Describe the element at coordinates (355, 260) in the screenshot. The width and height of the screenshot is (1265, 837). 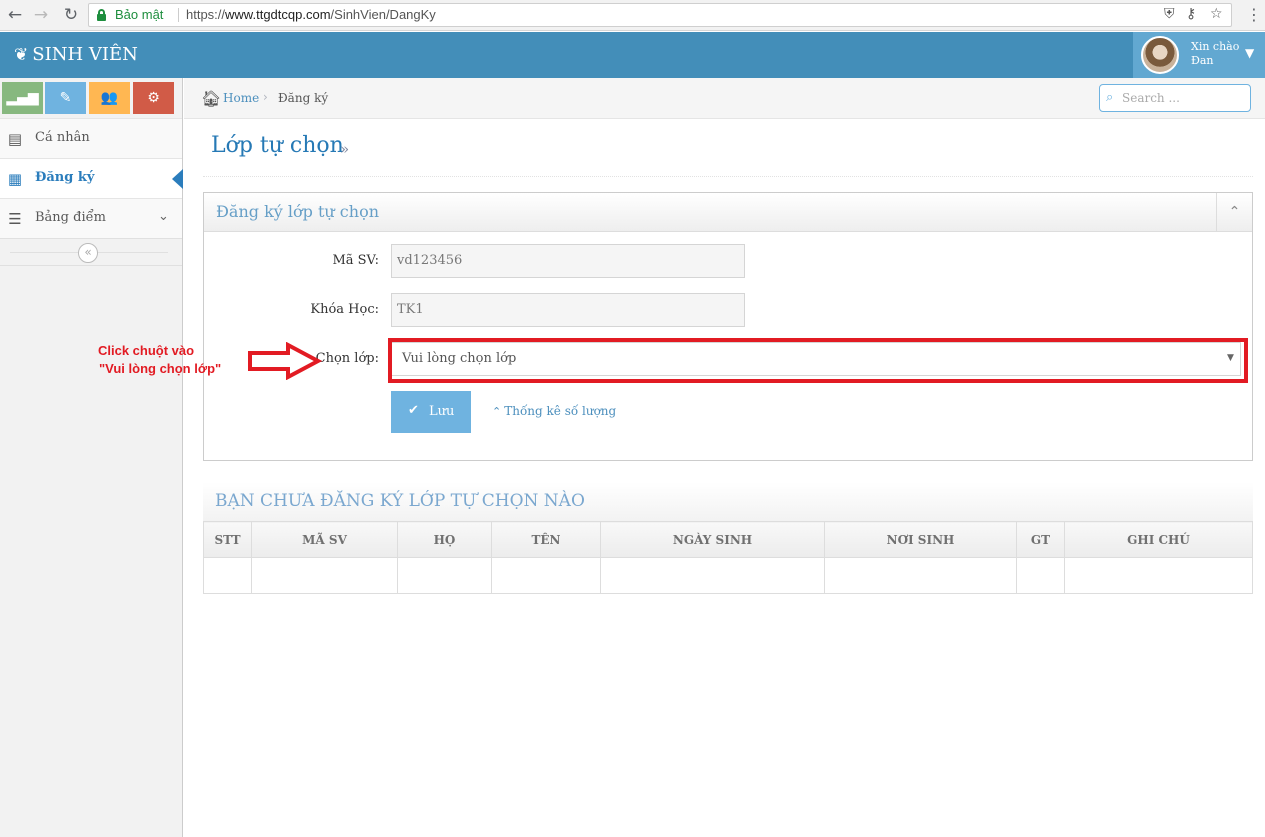
I see `student-id-label: Mã SV:` at that location.